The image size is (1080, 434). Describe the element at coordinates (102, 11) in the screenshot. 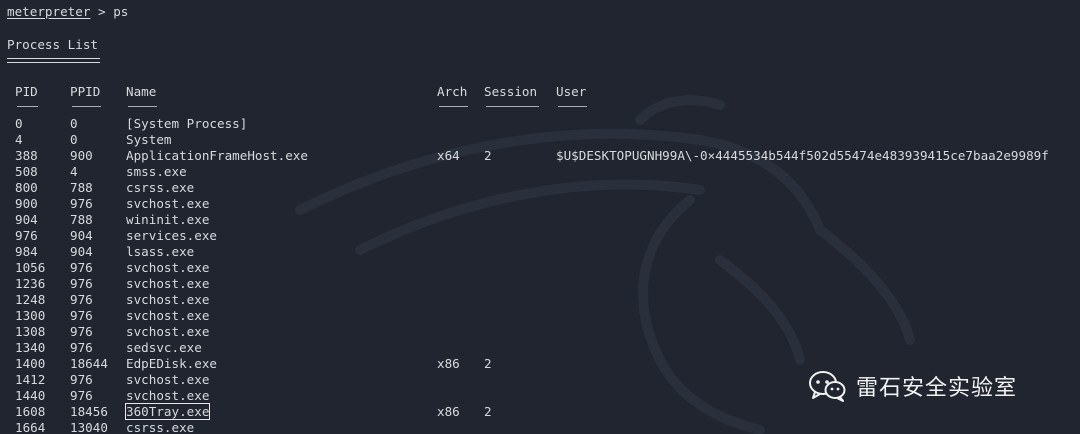

I see `prompt-symbol: >` at that location.